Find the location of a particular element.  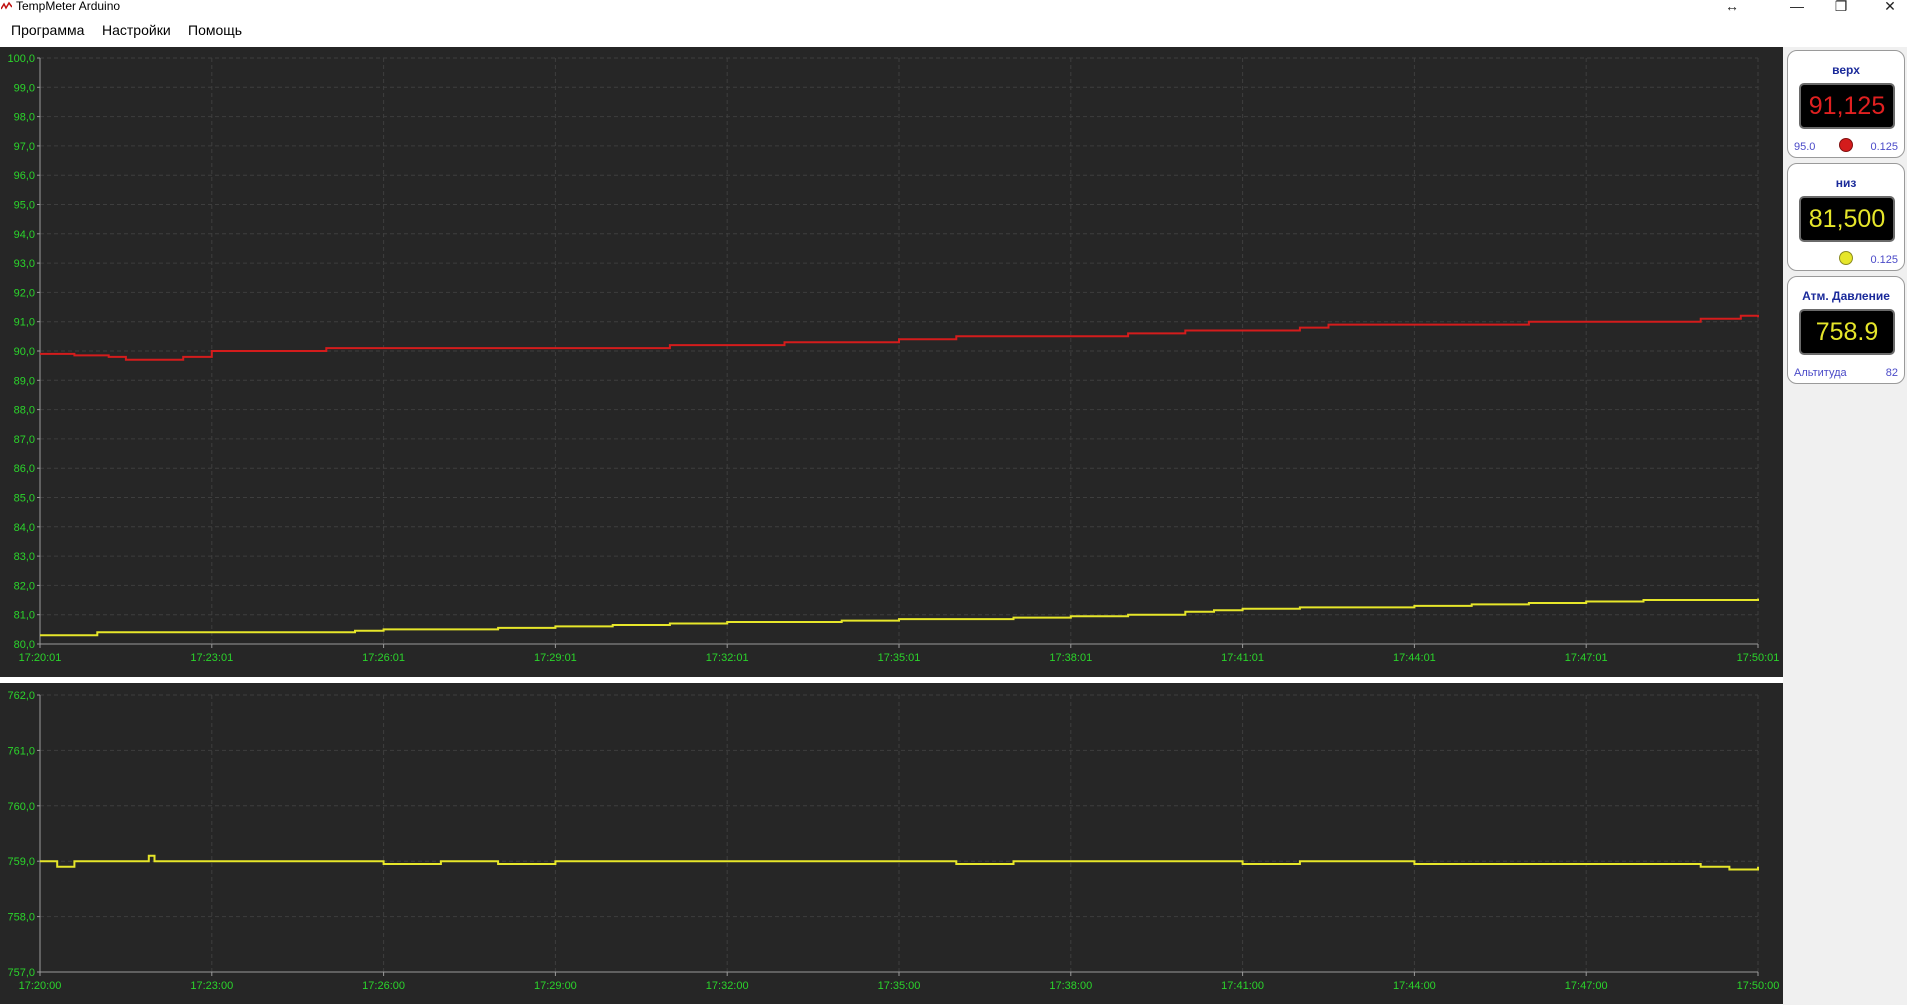

menu-settings: Настройки is located at coordinates (136, 30).